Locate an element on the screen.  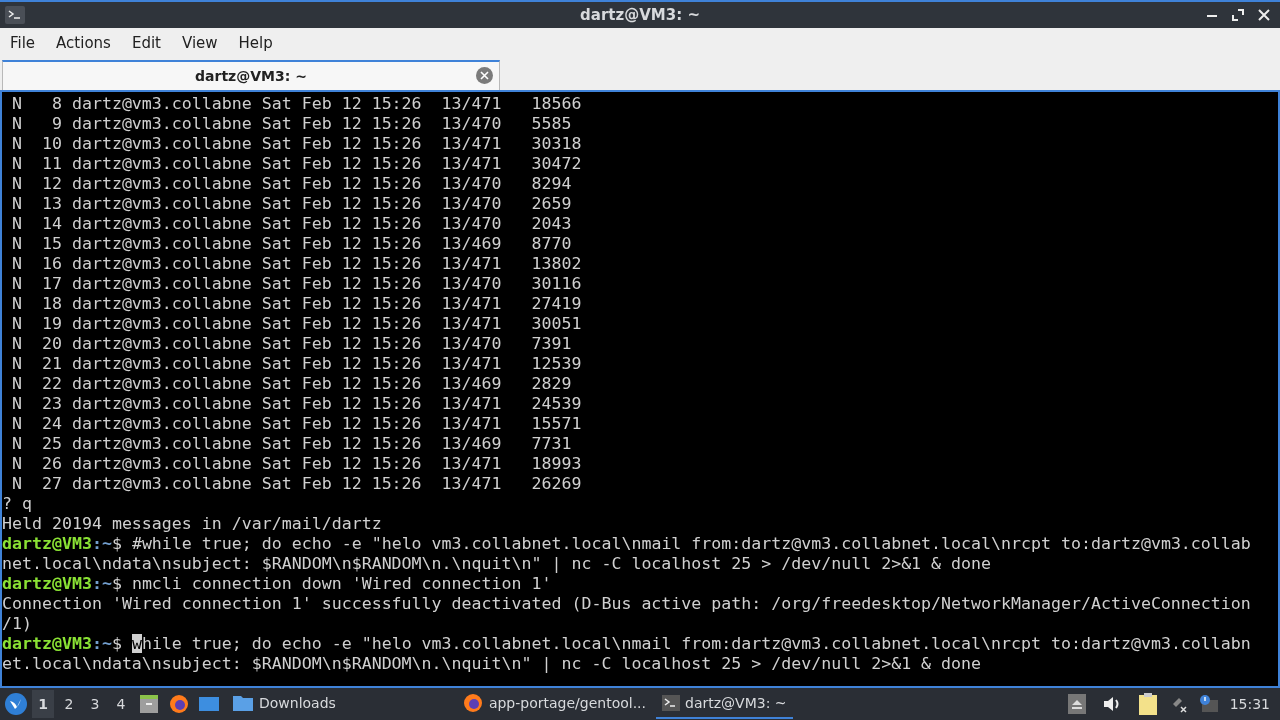
taskbar-window-button: Downloads is located at coordinates (284, 704).